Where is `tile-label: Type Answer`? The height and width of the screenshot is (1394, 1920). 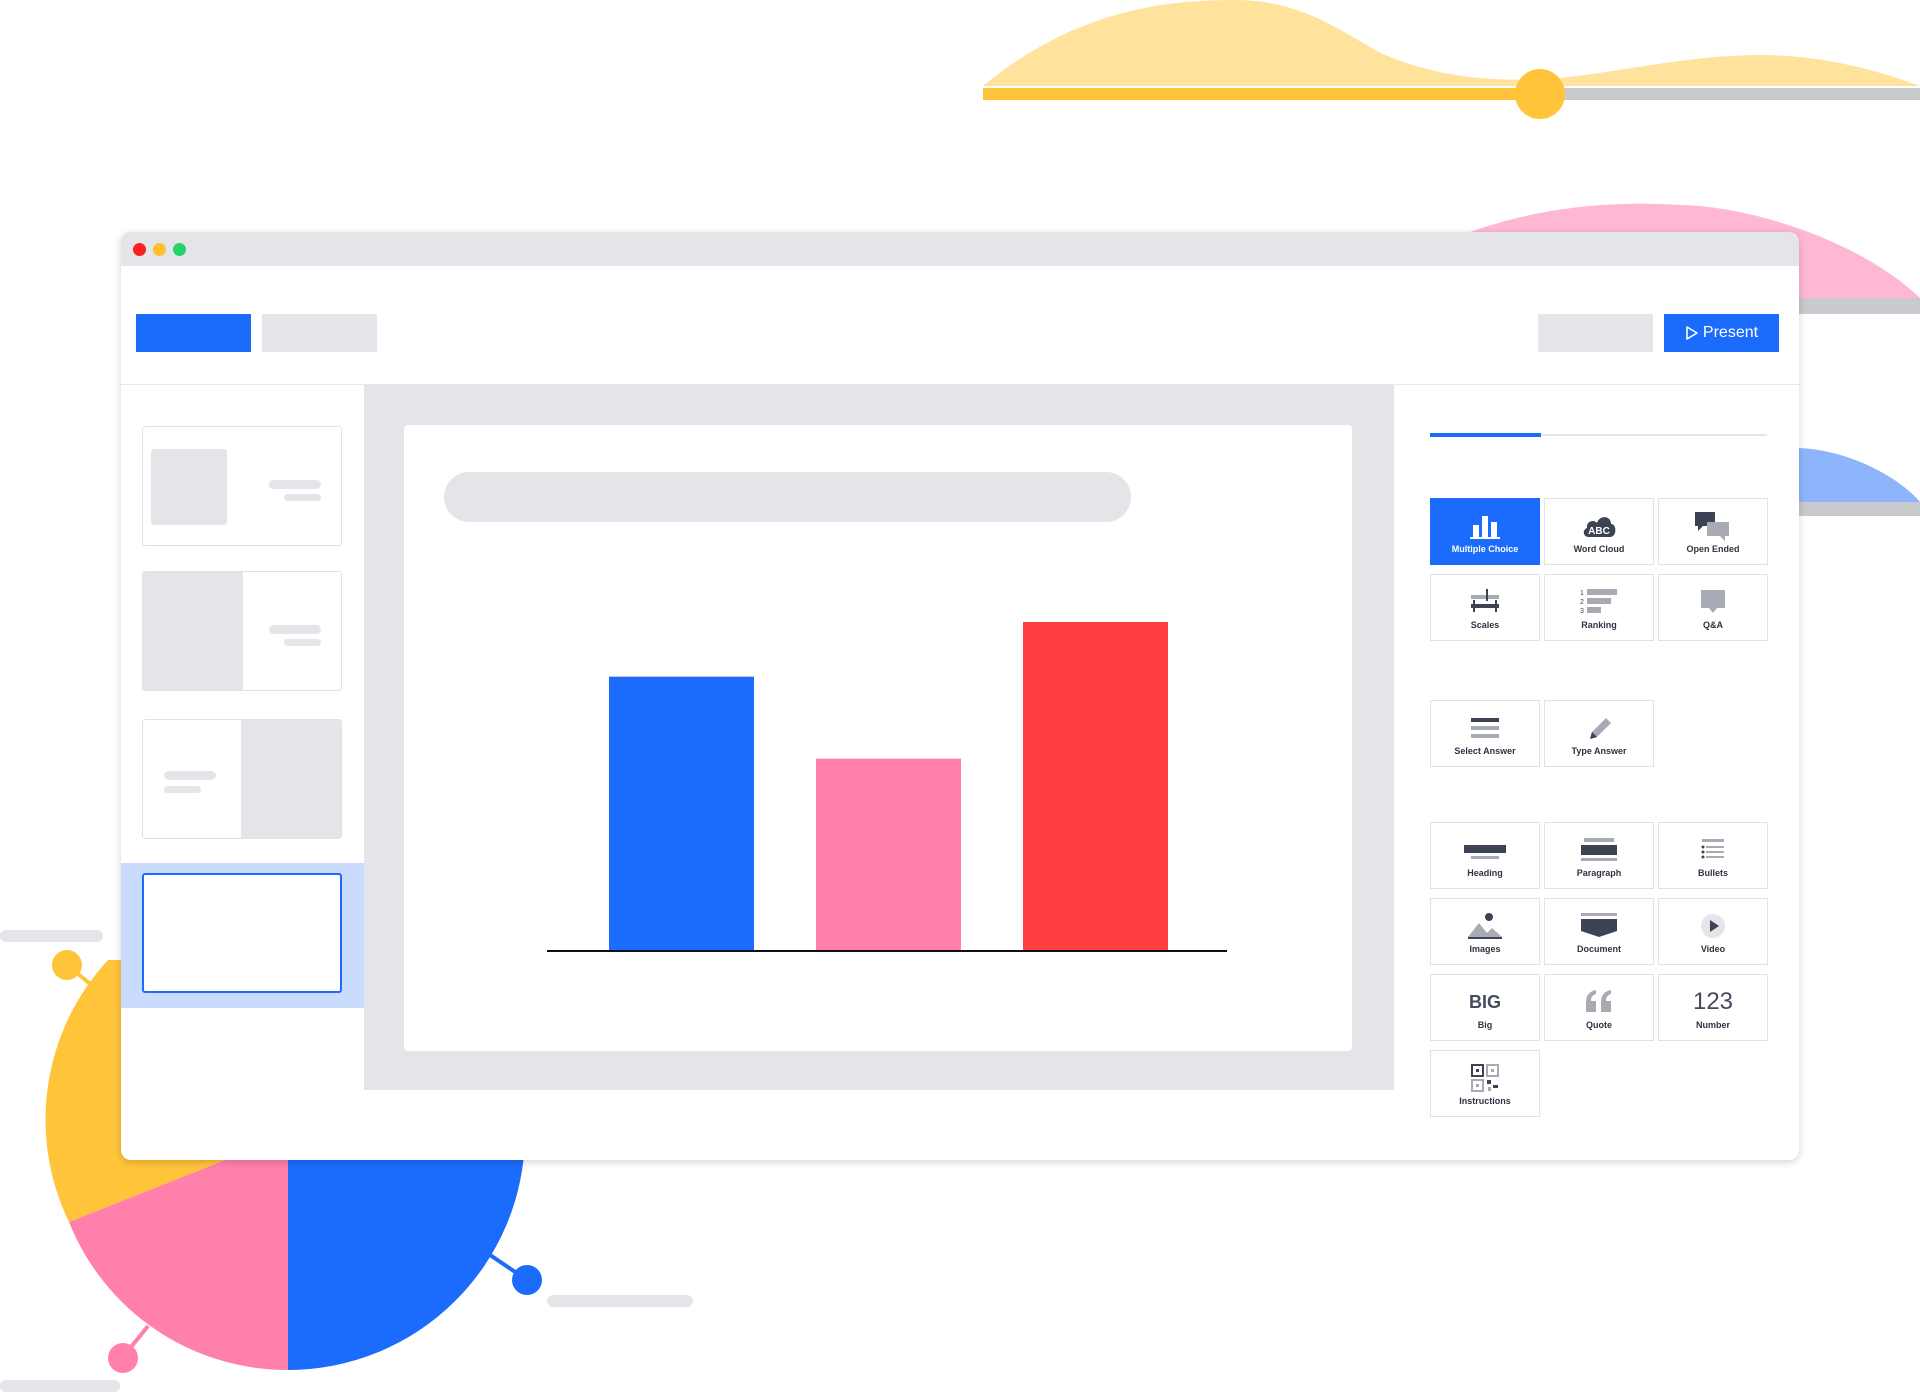 tile-label: Type Answer is located at coordinates (1599, 751).